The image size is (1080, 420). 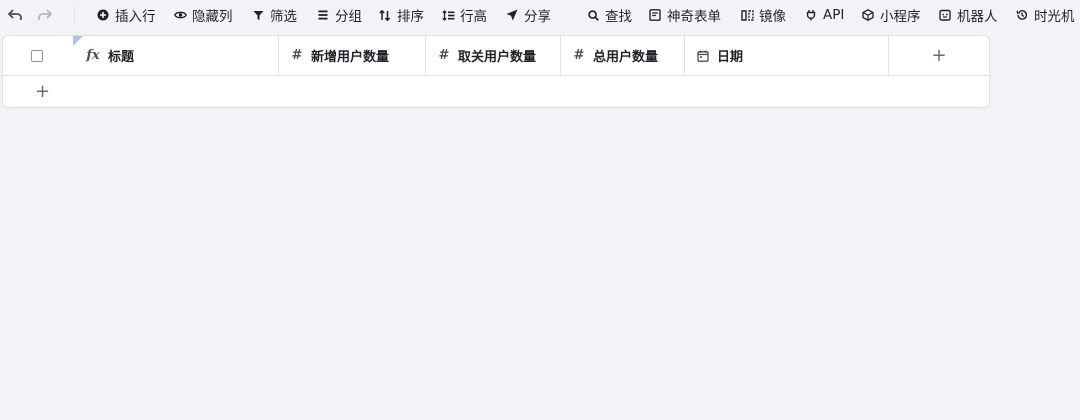 I want to click on mirror-button: 镜像, so click(x=763, y=15).